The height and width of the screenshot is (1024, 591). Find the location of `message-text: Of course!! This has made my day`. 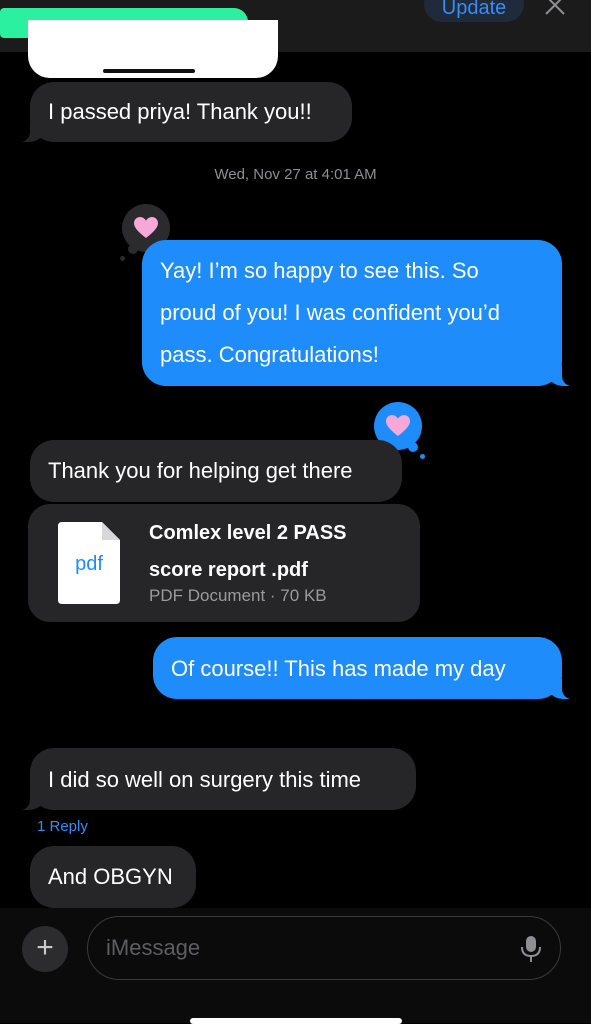

message-text: Of course!! This has made my day is located at coordinates (338, 668).